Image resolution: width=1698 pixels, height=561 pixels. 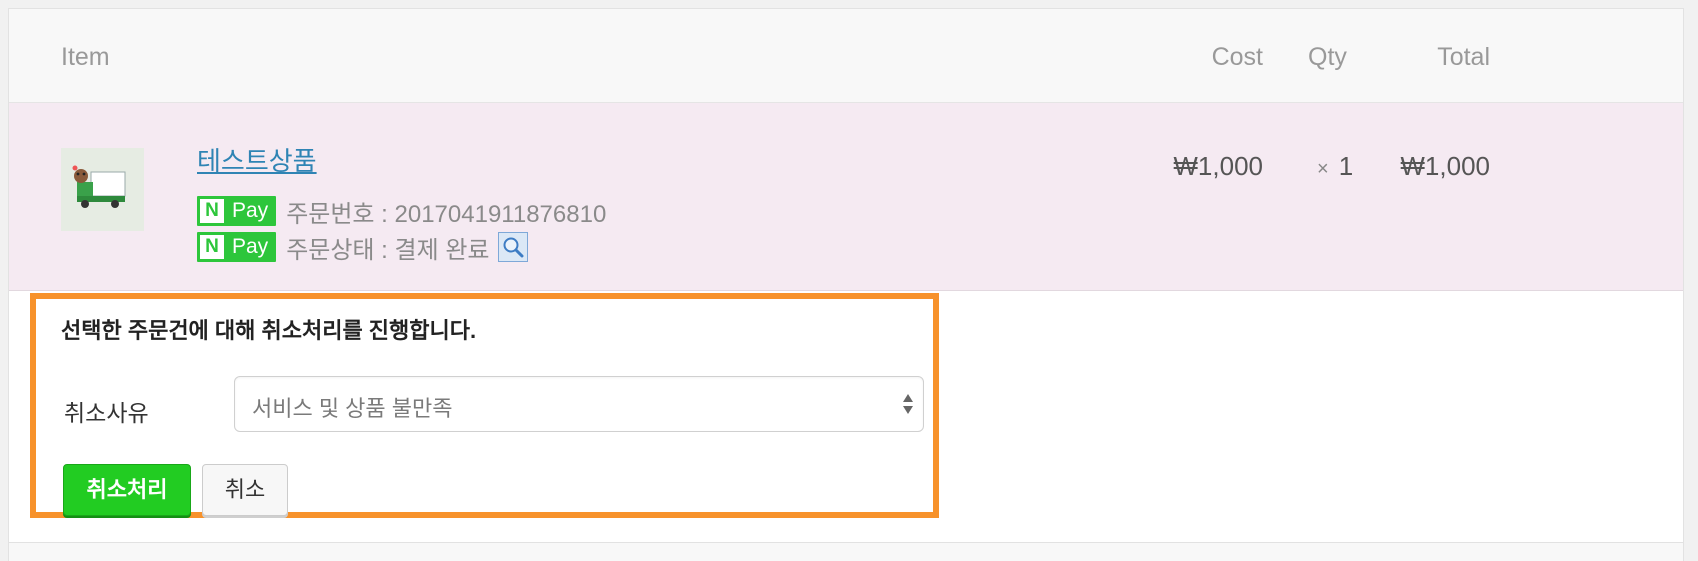 I want to click on cancel-reason-label: 취소사유, so click(x=106, y=413).